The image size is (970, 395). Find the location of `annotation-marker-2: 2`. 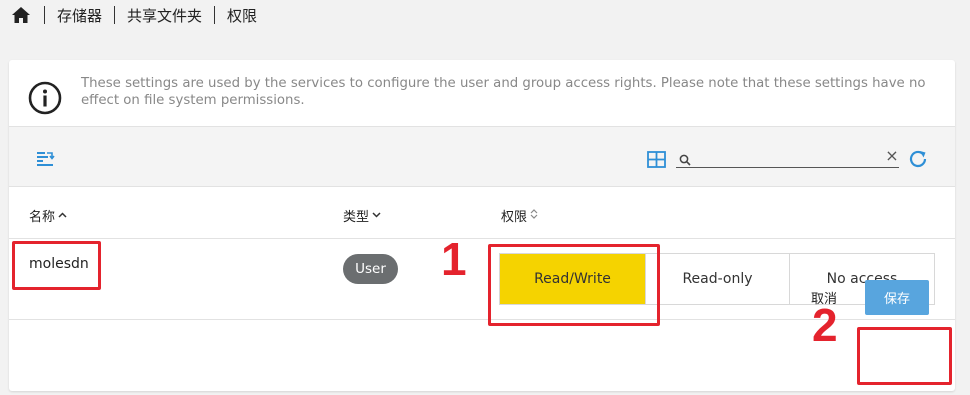

annotation-marker-2: 2 is located at coordinates (825, 325).